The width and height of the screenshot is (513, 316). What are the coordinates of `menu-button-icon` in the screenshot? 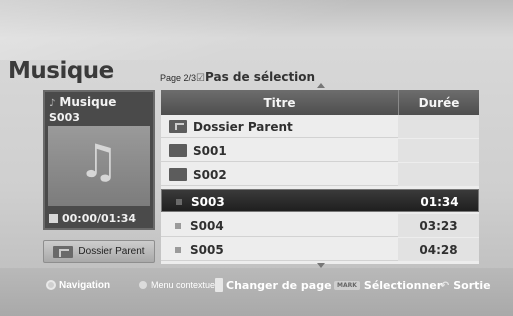 It's located at (143, 285).